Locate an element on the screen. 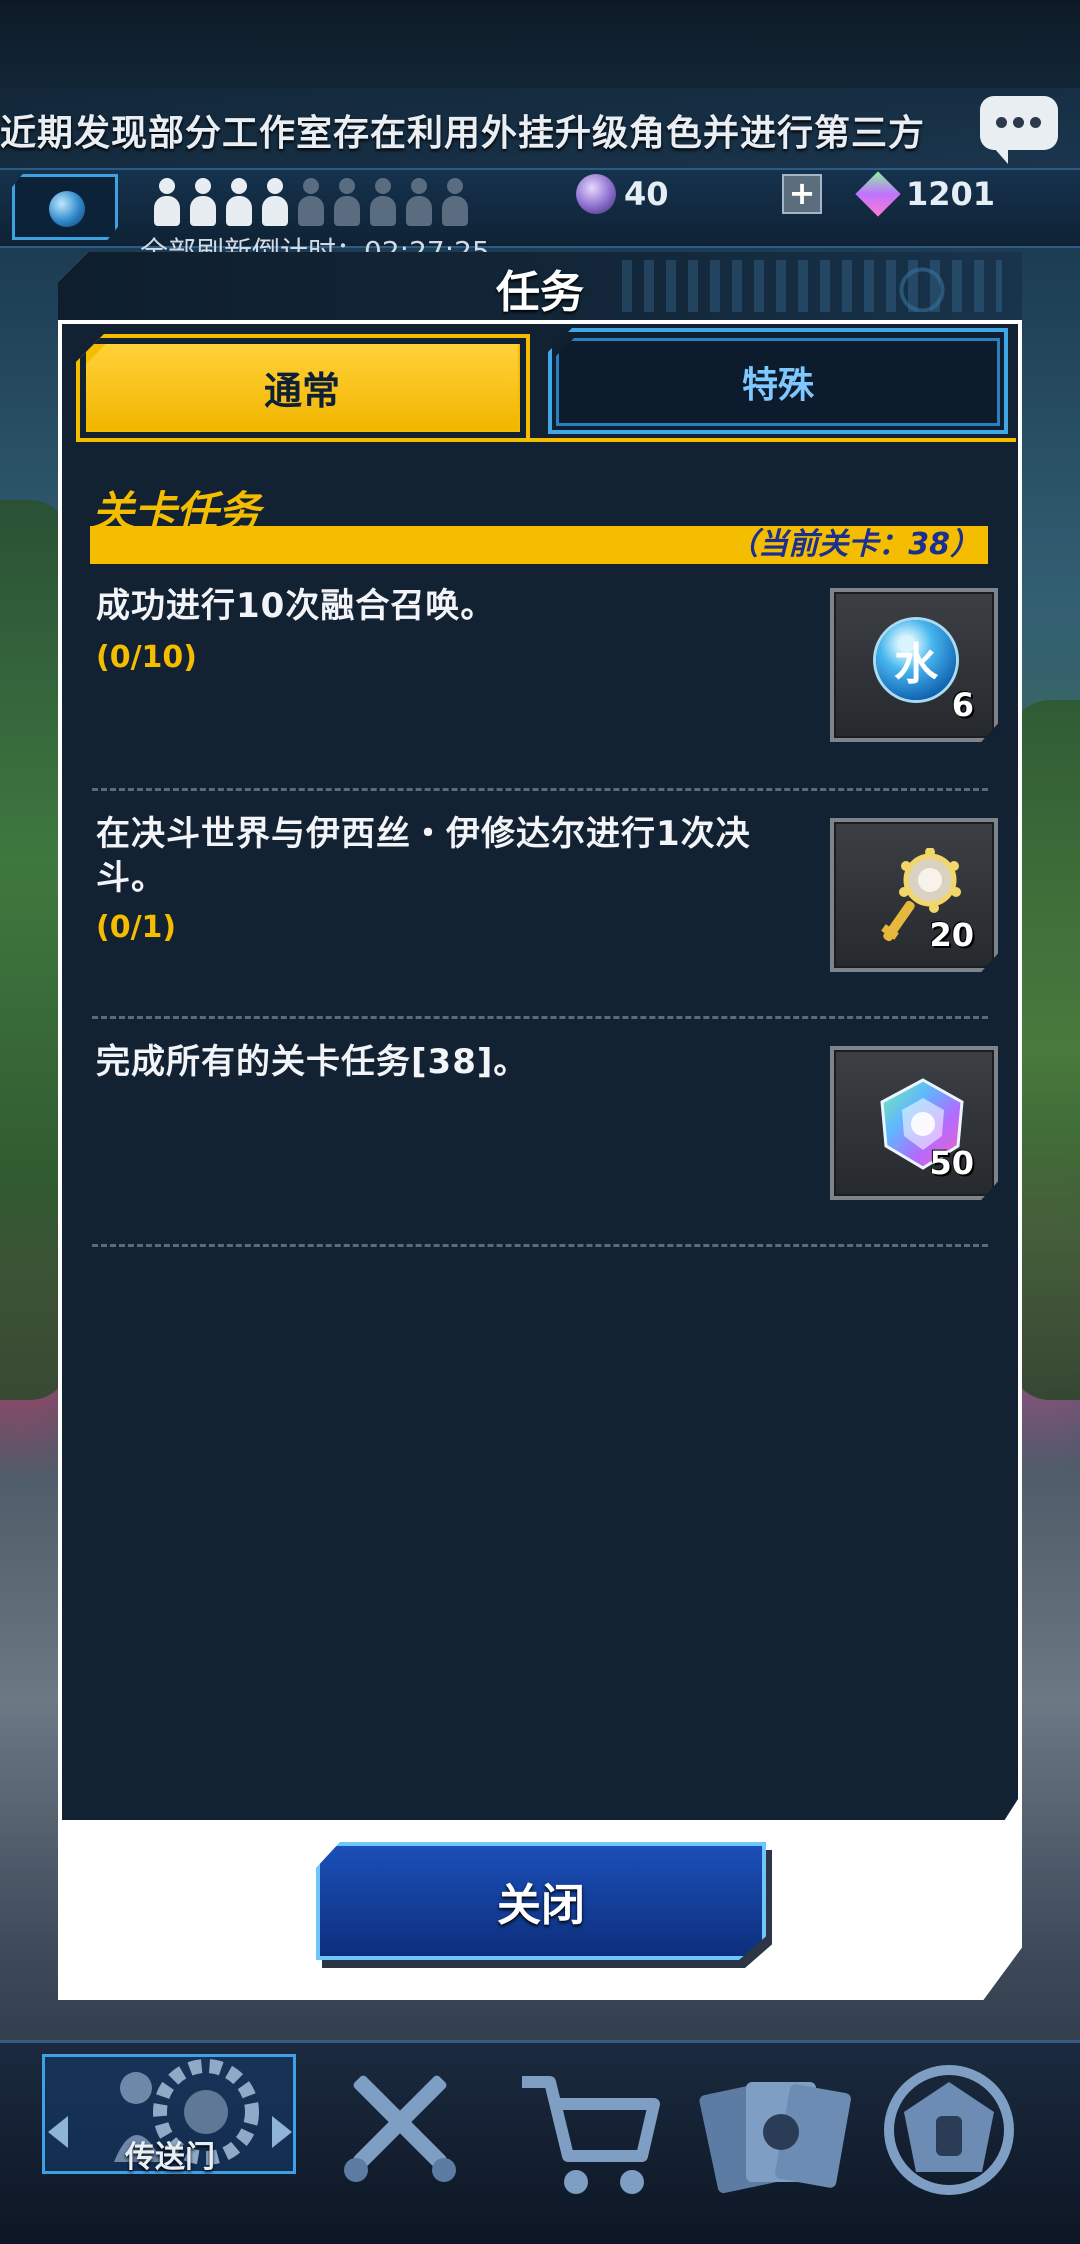  portal-label: 传送门 is located at coordinates (170, 2157).